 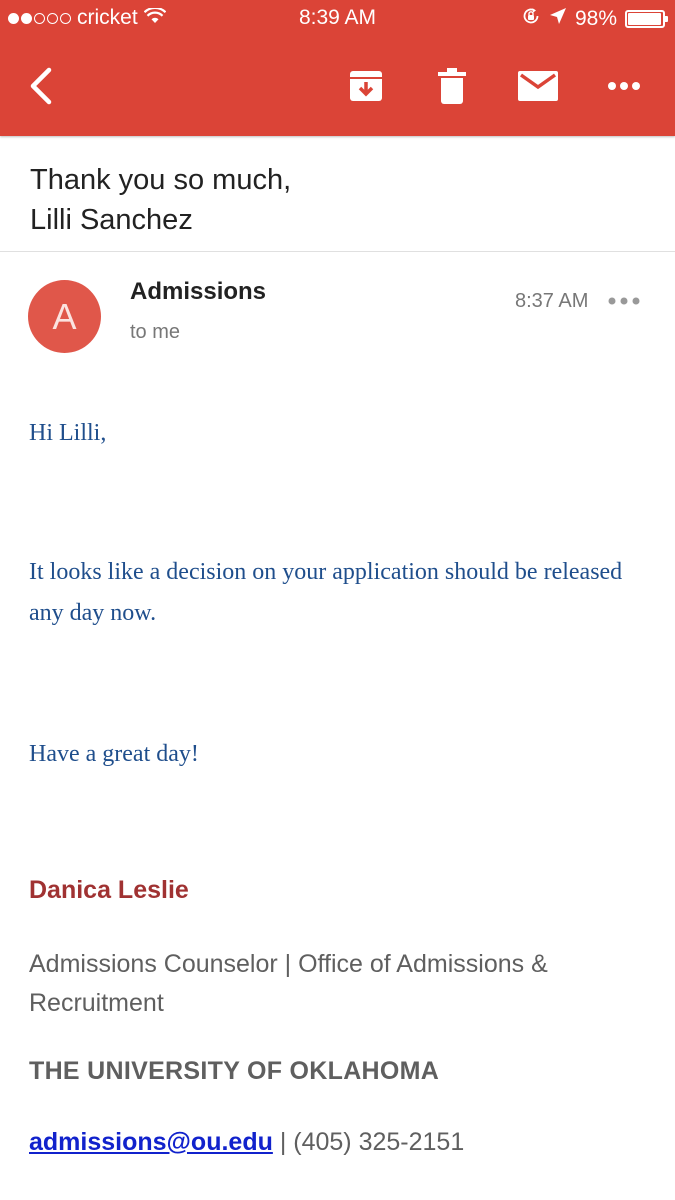 I want to click on more-options-button, so click(x=624, y=86).